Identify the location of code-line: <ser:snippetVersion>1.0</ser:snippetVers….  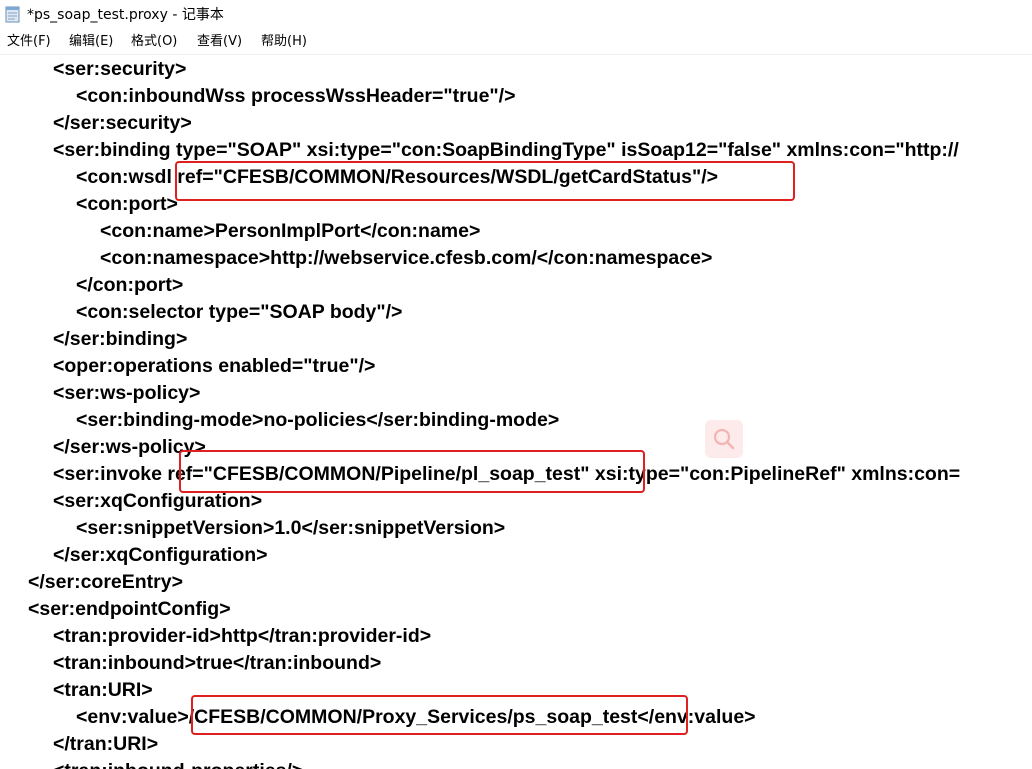
(291, 528).